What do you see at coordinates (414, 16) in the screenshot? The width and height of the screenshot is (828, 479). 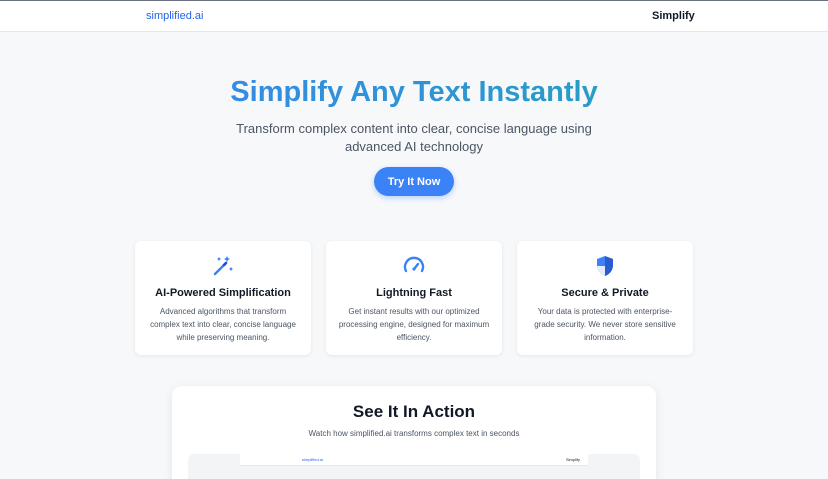 I see `top-navbar: simplified.ai Simplify` at bounding box center [414, 16].